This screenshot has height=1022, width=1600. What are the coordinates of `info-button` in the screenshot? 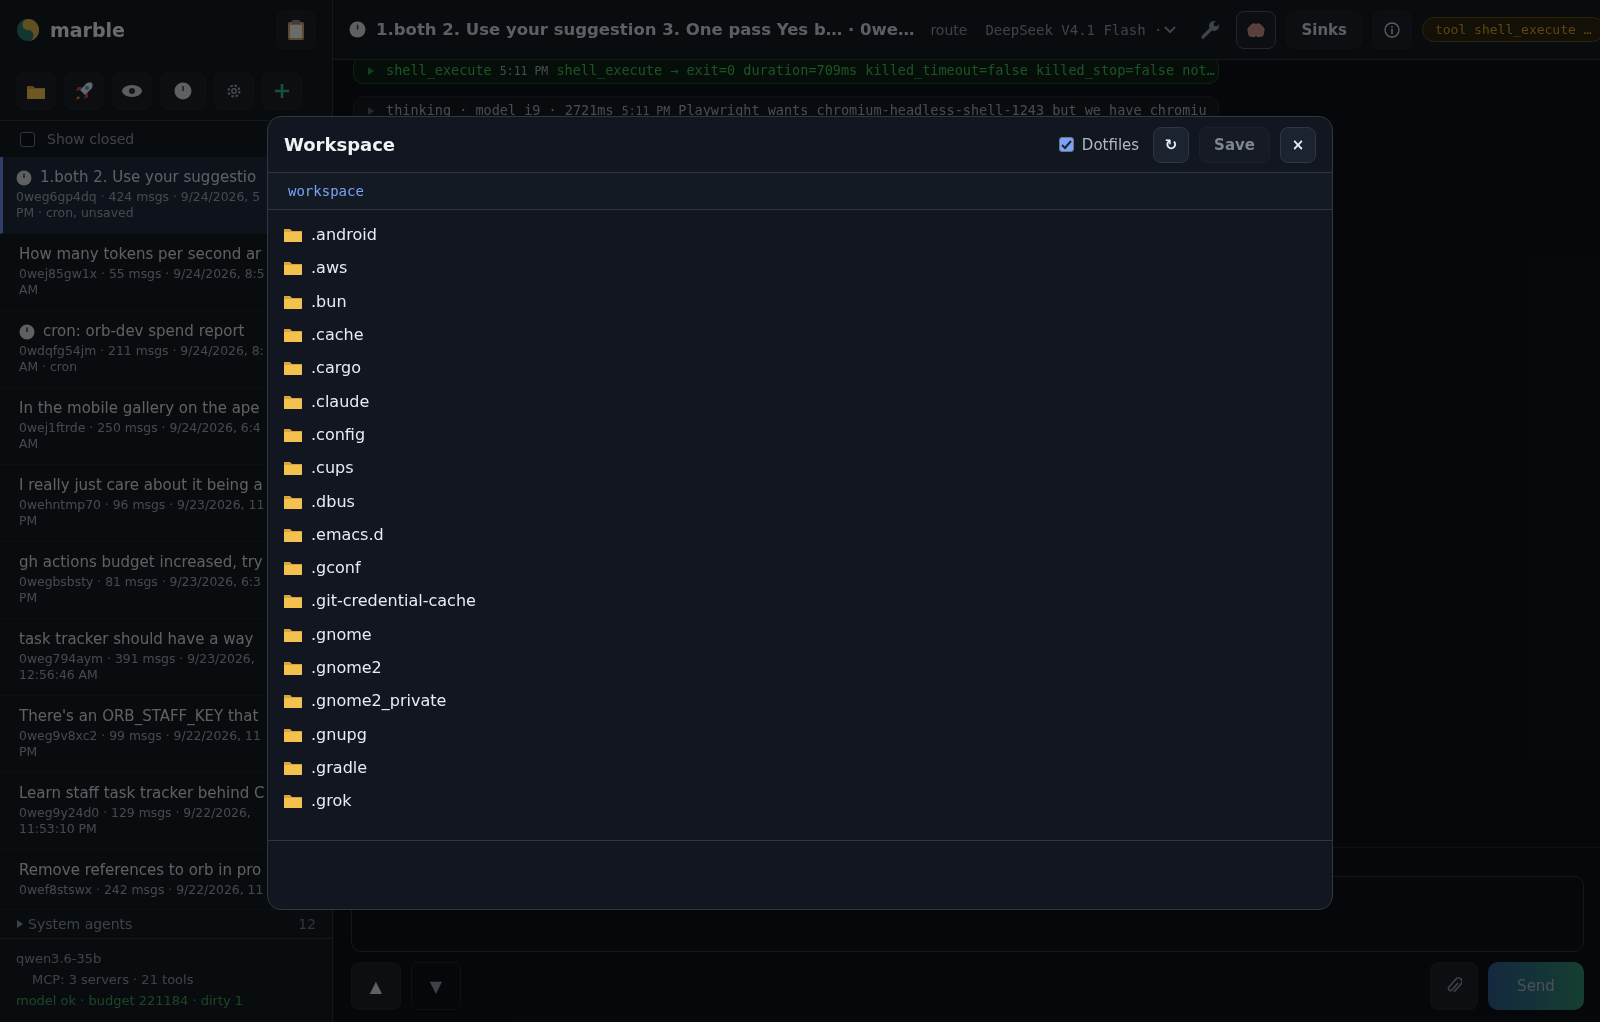 It's located at (1391, 29).